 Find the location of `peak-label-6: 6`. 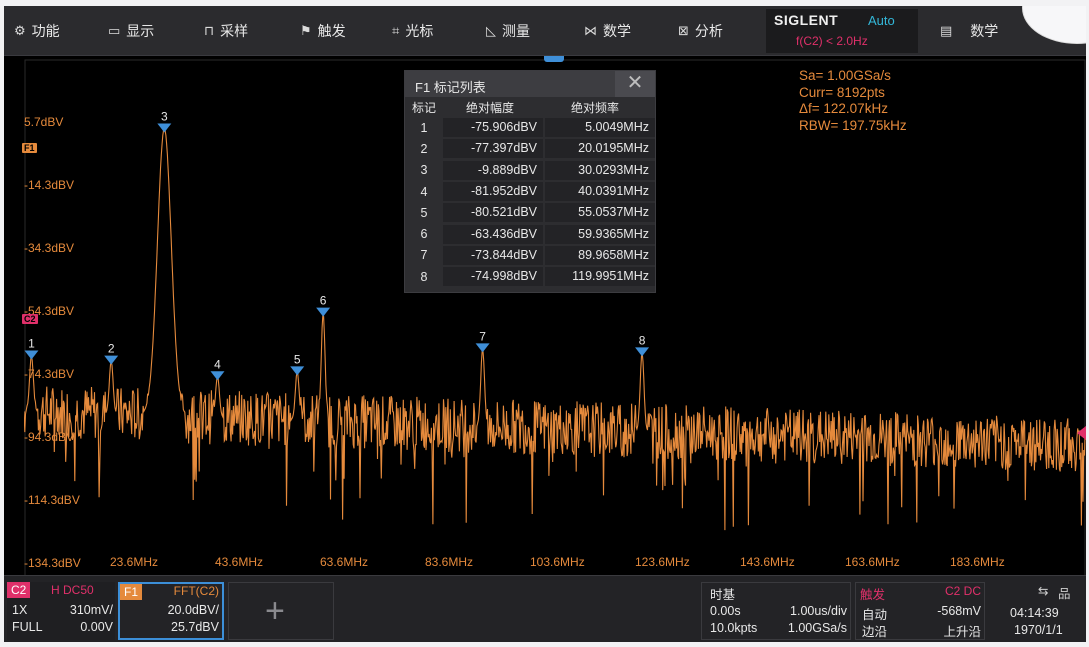

peak-label-6: 6 is located at coordinates (323, 301).